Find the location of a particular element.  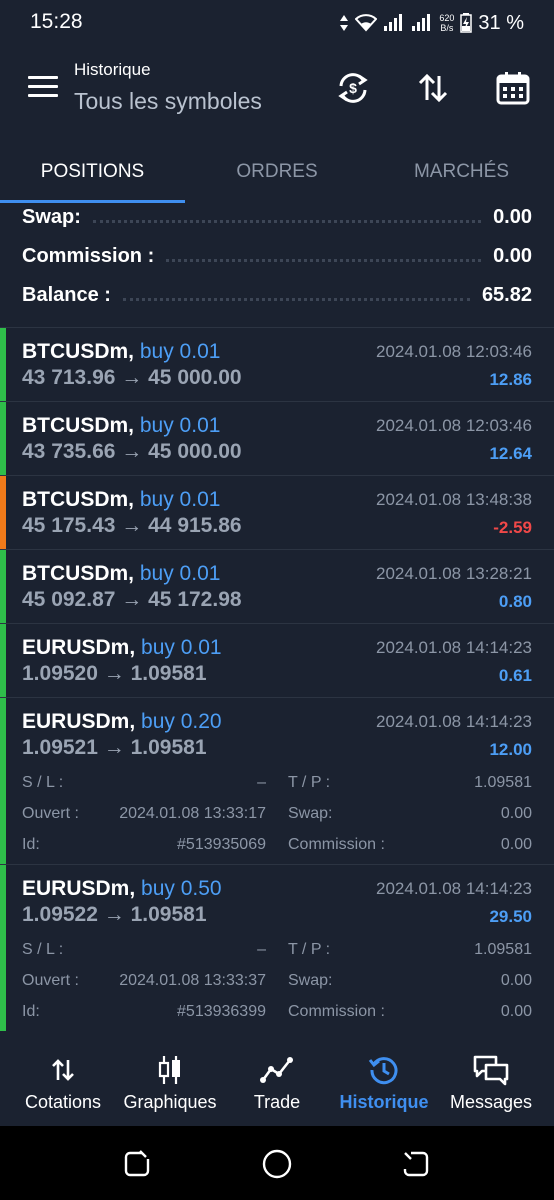

home-button is located at coordinates (277, 1164).